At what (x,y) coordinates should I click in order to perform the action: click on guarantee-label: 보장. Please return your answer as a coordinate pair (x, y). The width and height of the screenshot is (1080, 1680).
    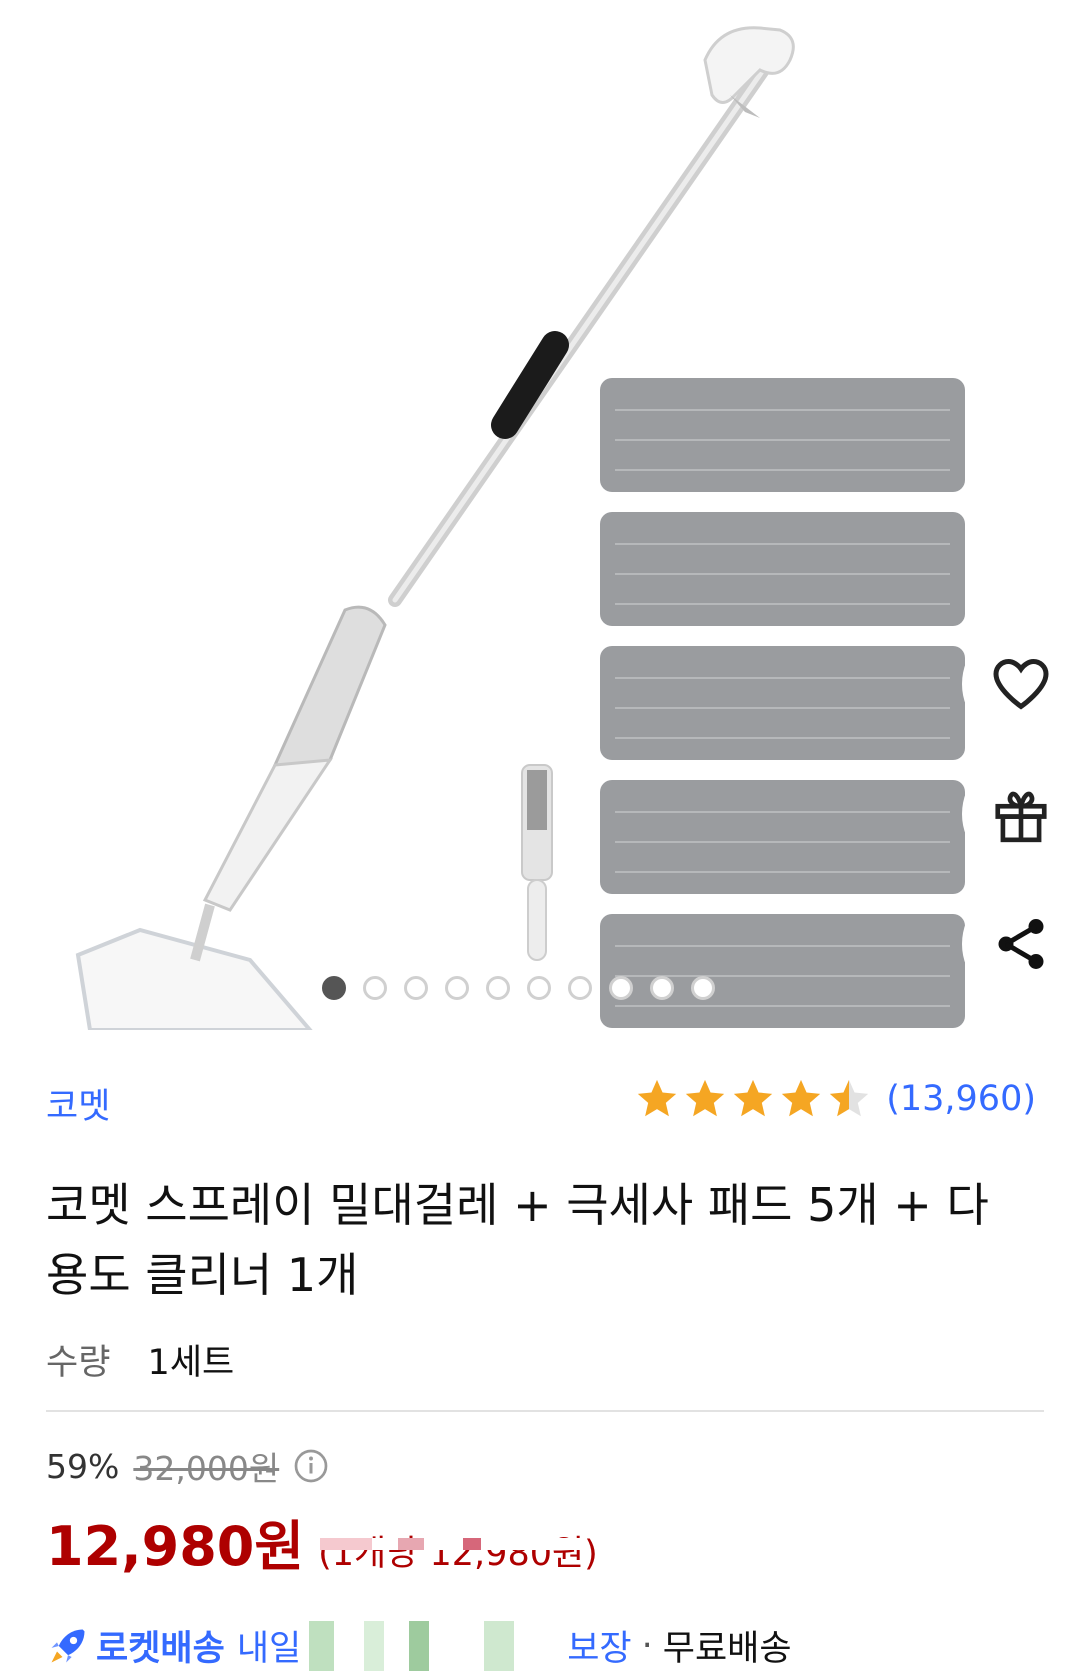
    Looking at the image, I should click on (599, 1649).